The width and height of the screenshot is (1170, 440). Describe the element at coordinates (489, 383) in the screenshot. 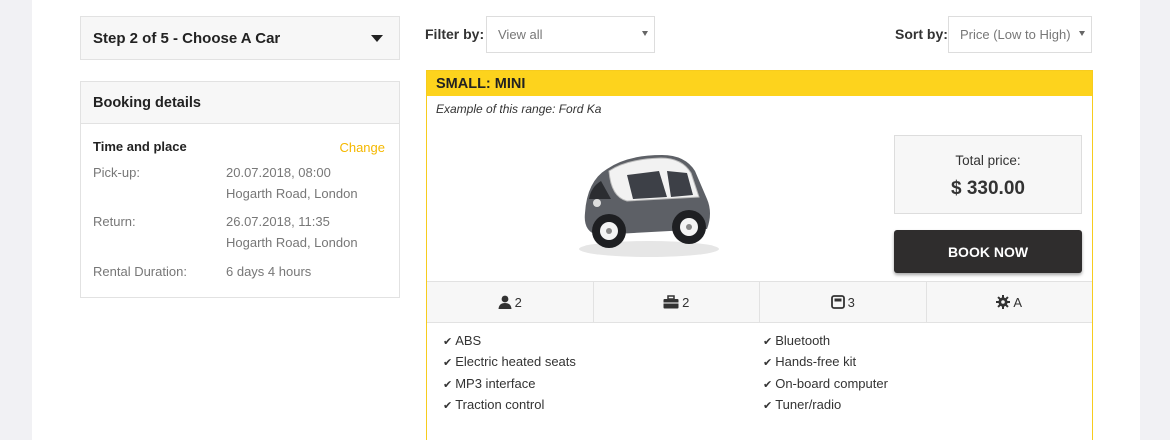

I see `feature-item: ✔ MP3 interface` at that location.